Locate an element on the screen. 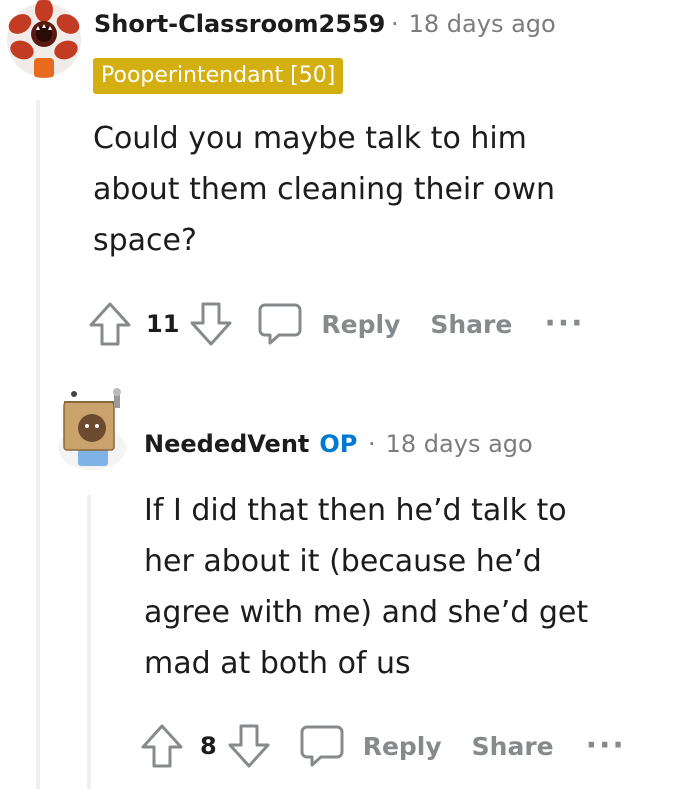 The image size is (700, 789). vote-count: 11 is located at coordinates (163, 324).